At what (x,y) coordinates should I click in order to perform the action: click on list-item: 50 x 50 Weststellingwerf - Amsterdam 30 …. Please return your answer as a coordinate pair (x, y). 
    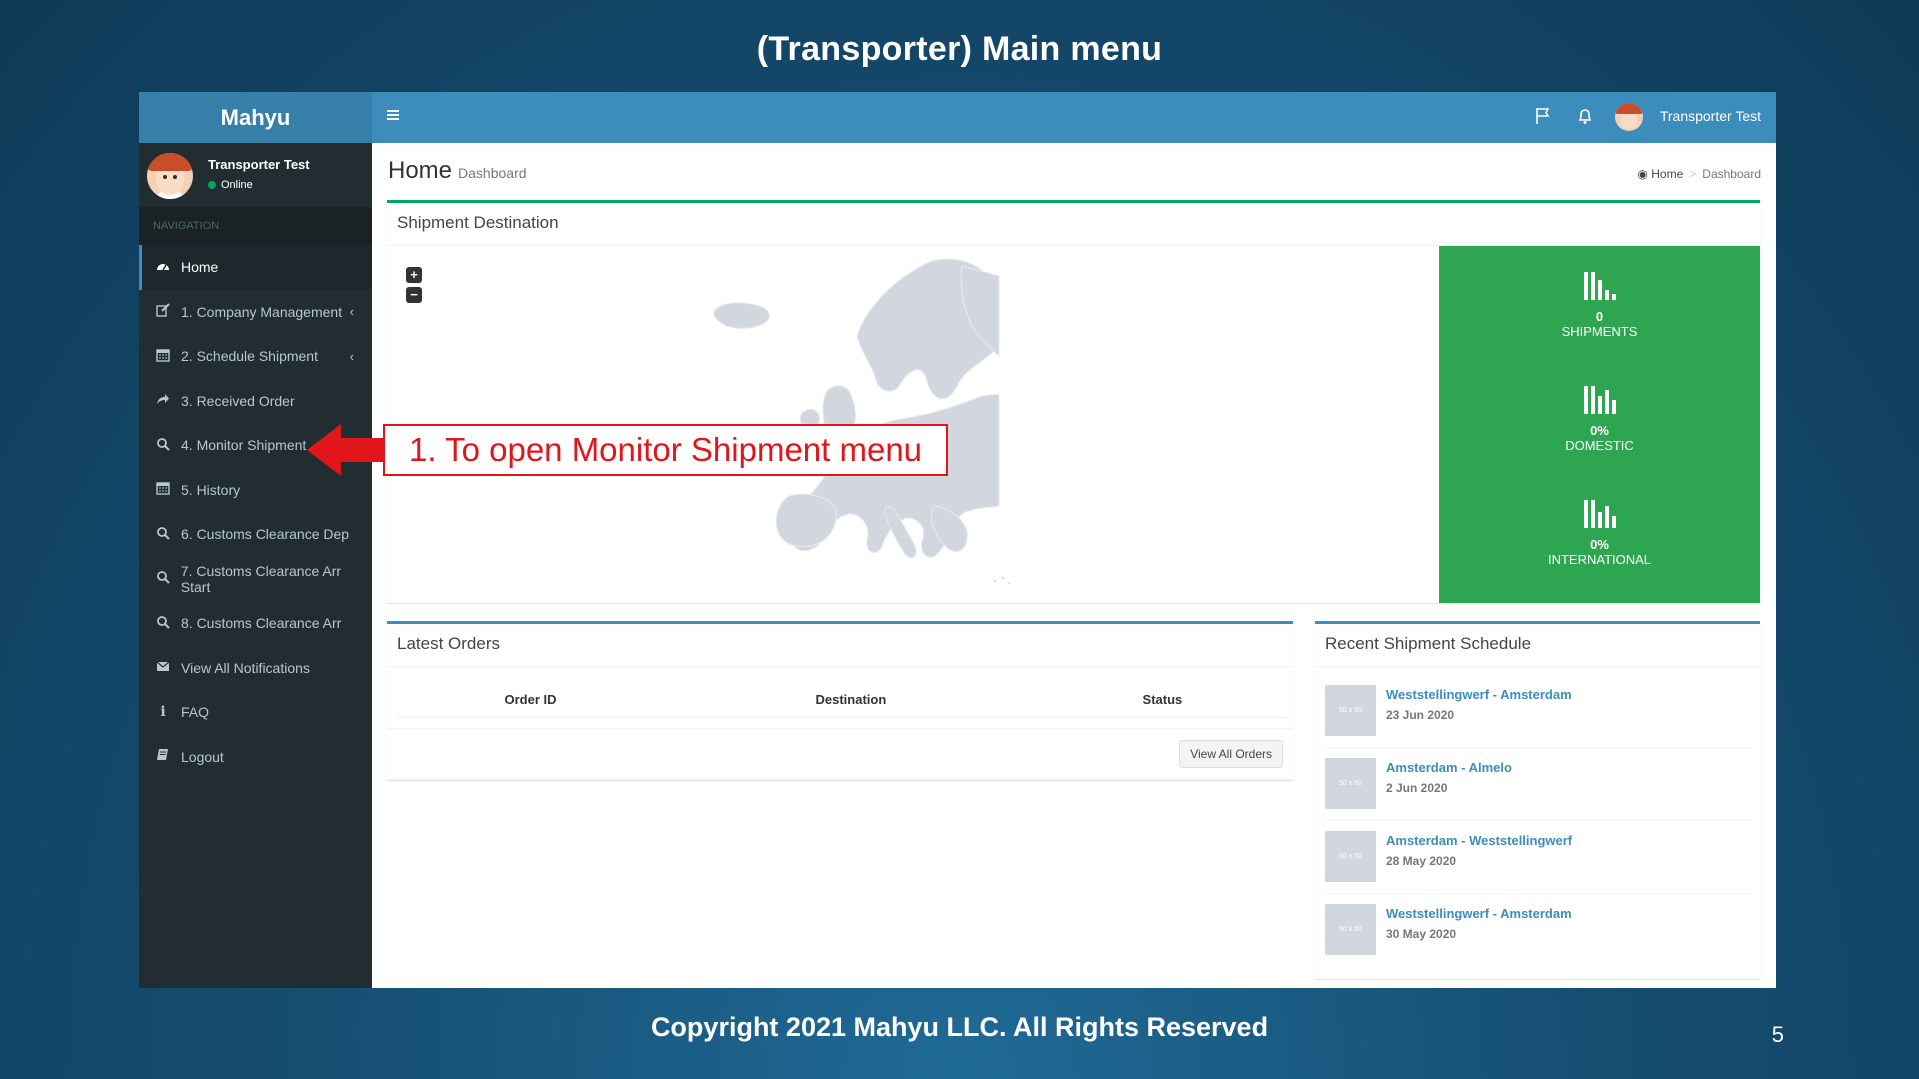
    Looking at the image, I should click on (1539, 930).